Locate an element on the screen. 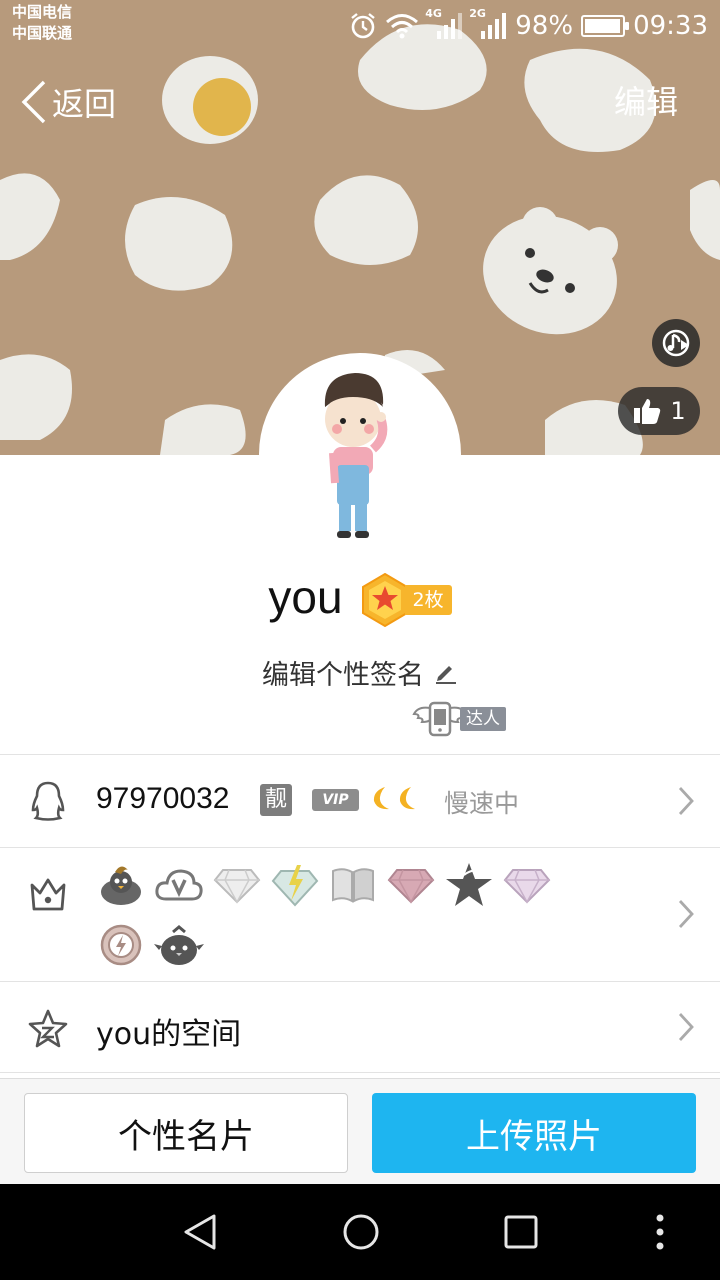  qq-info-row: 97970032 靓 VIP 慢速中 is located at coordinates (360, 801).